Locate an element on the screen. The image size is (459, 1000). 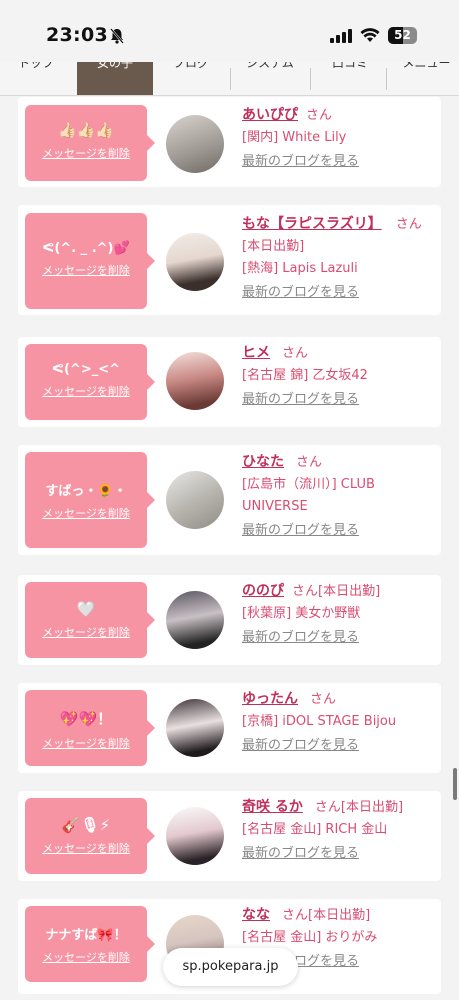
message-bubble: 🤍 メッセージを削除 is located at coordinates (90, 620).